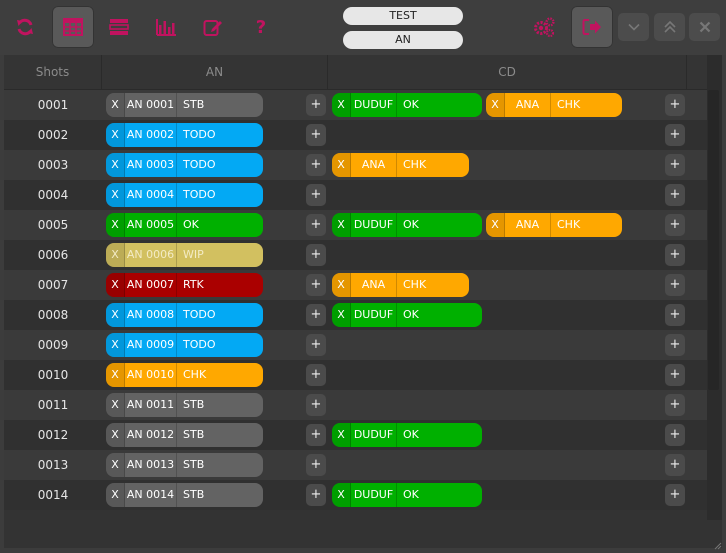  Describe the element at coordinates (53, 165) in the screenshot. I see `shot-number: 0003` at that location.